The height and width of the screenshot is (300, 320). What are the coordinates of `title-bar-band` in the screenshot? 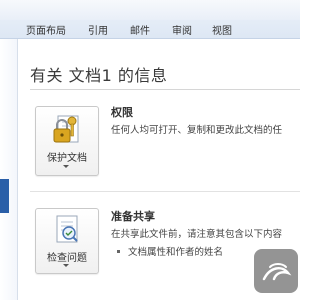 It's located at (150, 10).